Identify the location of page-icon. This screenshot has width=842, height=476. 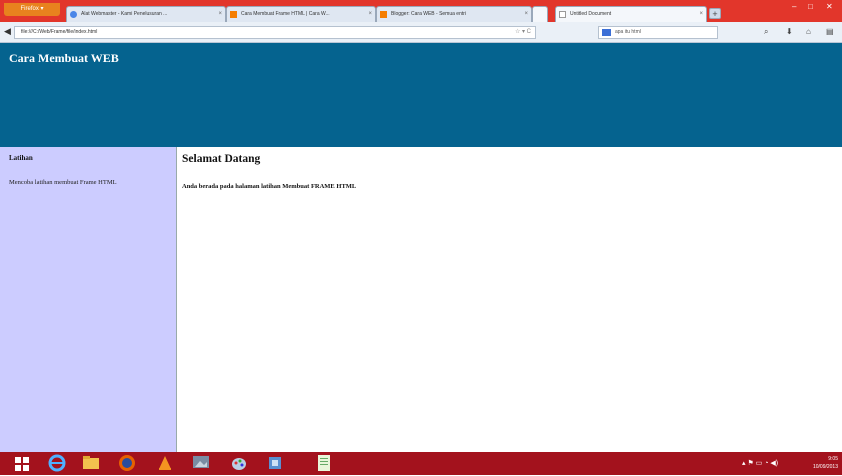
(562, 14).